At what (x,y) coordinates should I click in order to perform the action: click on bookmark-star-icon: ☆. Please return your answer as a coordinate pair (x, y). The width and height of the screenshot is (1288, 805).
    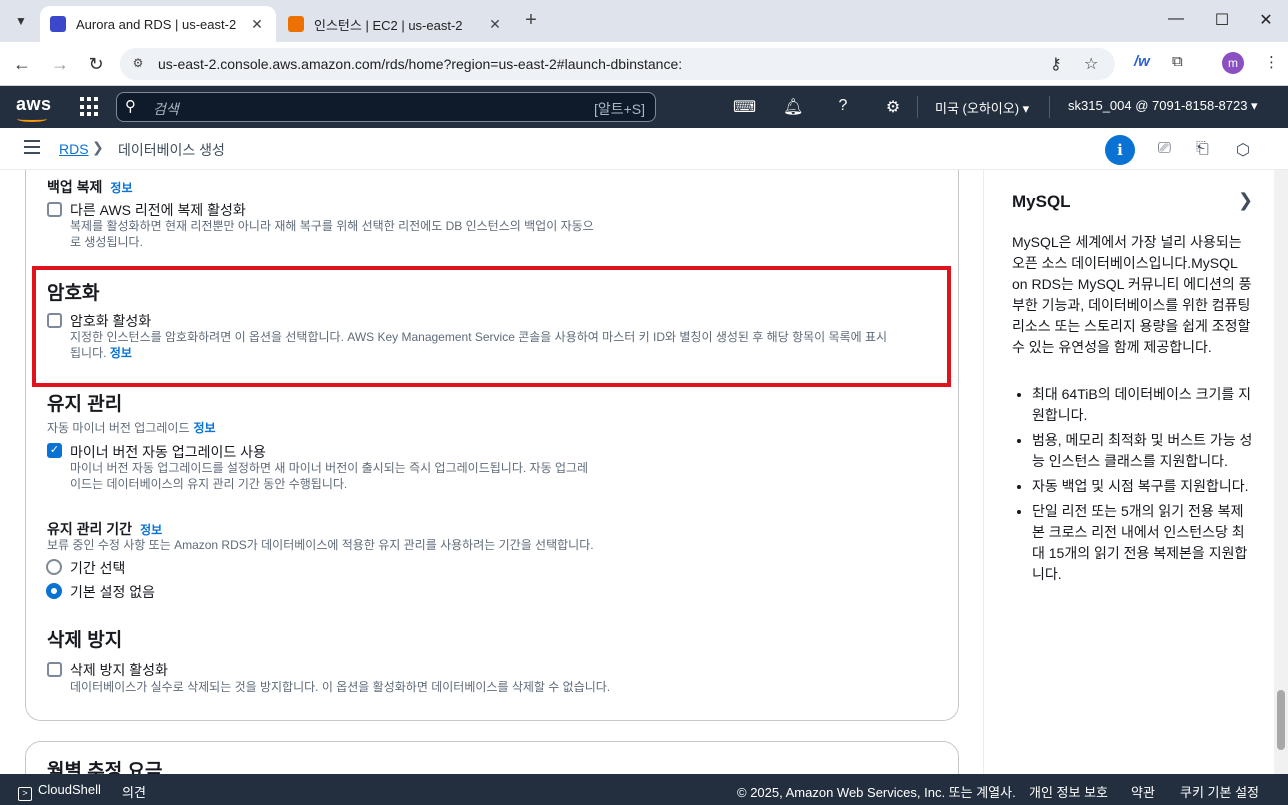
    Looking at the image, I should click on (1091, 64).